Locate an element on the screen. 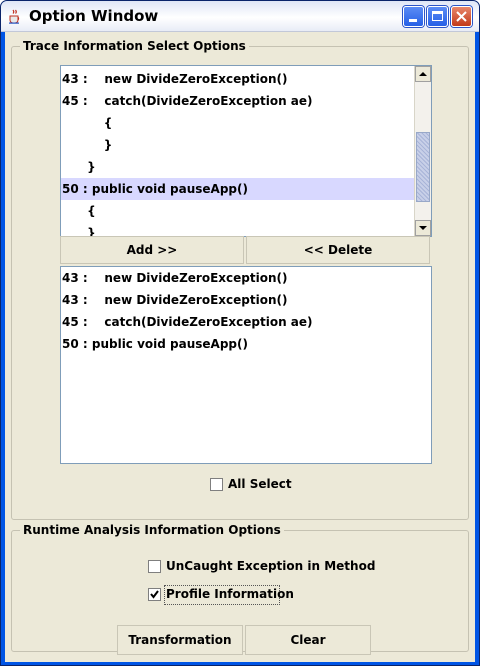 The height and width of the screenshot is (666, 480). arrow-down-icon is located at coordinates (423, 228).